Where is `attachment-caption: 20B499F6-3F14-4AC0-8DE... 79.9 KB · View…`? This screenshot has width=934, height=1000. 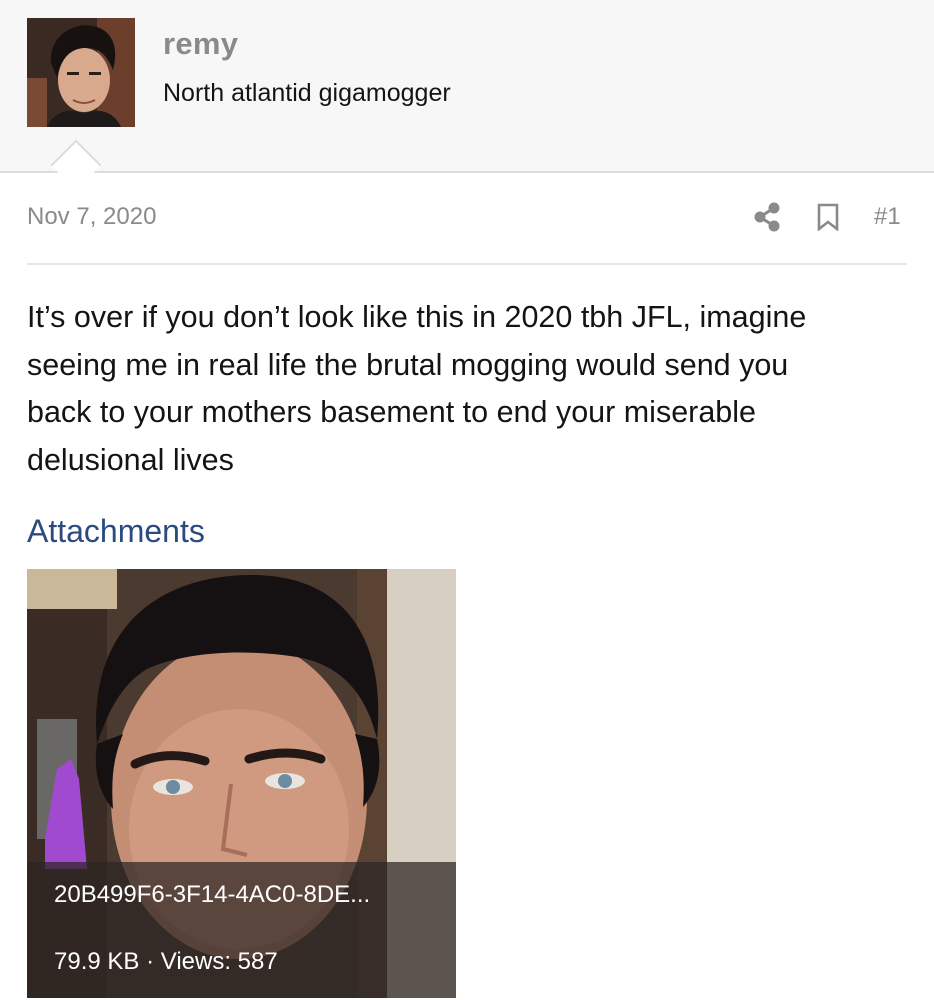
attachment-caption: 20B499F6-3F14-4AC0-8DE... 79.9 KB · View… is located at coordinates (241, 930).